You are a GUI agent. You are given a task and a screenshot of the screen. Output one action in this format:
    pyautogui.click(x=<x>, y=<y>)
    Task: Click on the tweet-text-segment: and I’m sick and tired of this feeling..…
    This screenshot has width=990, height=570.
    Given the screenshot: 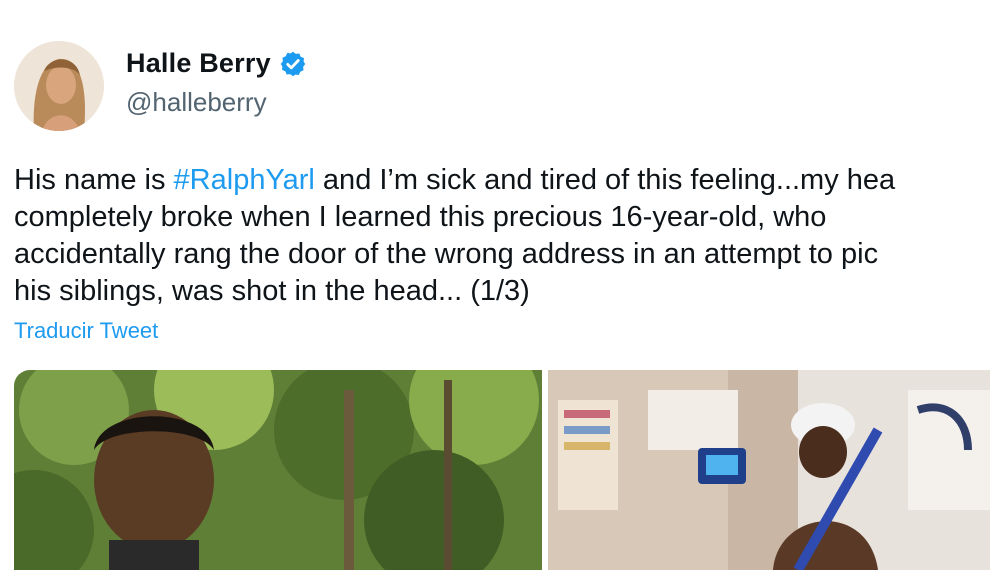 What is the action you would take?
    pyautogui.click(x=605, y=180)
    